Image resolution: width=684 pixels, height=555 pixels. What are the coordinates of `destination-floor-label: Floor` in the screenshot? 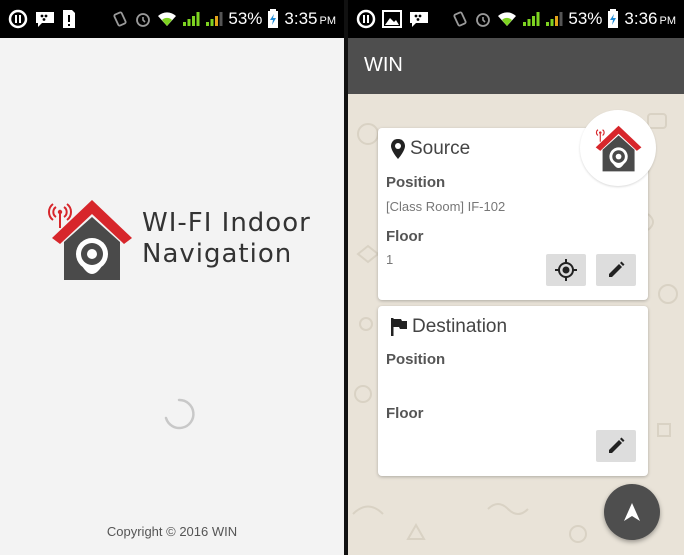 It's located at (405, 413).